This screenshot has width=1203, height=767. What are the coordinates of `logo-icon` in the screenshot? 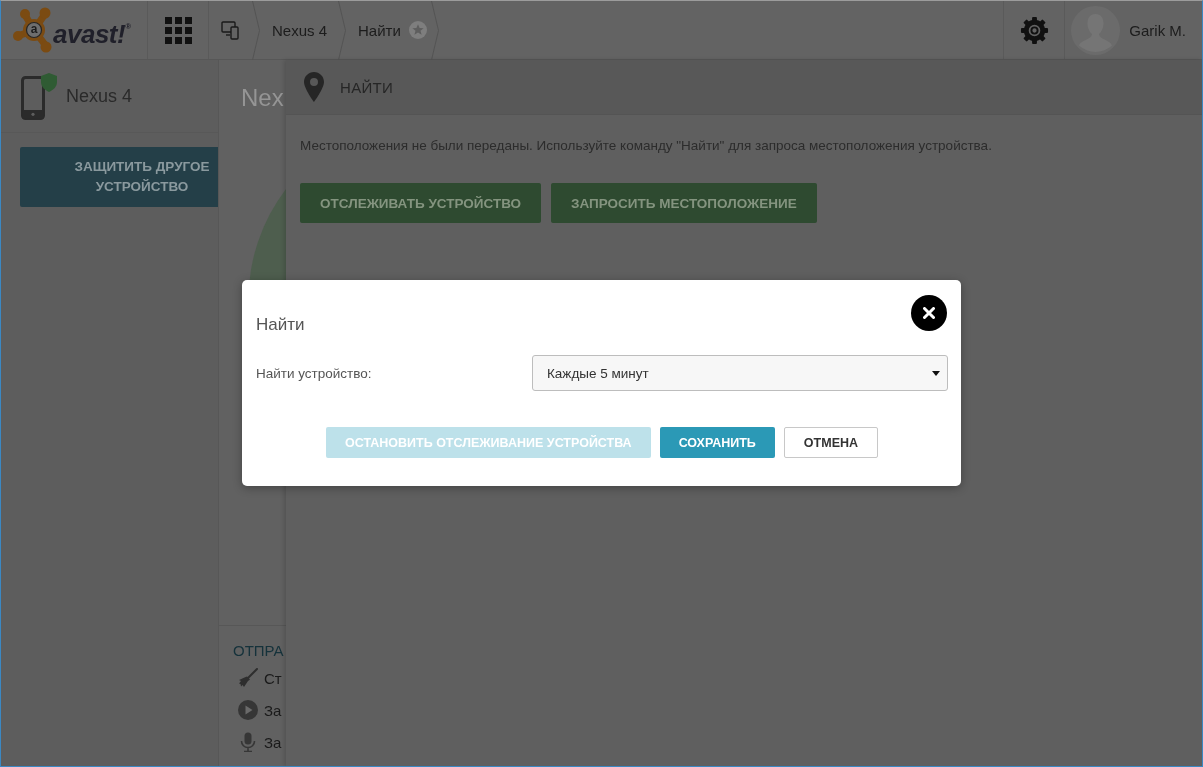 It's located at (33, 30).